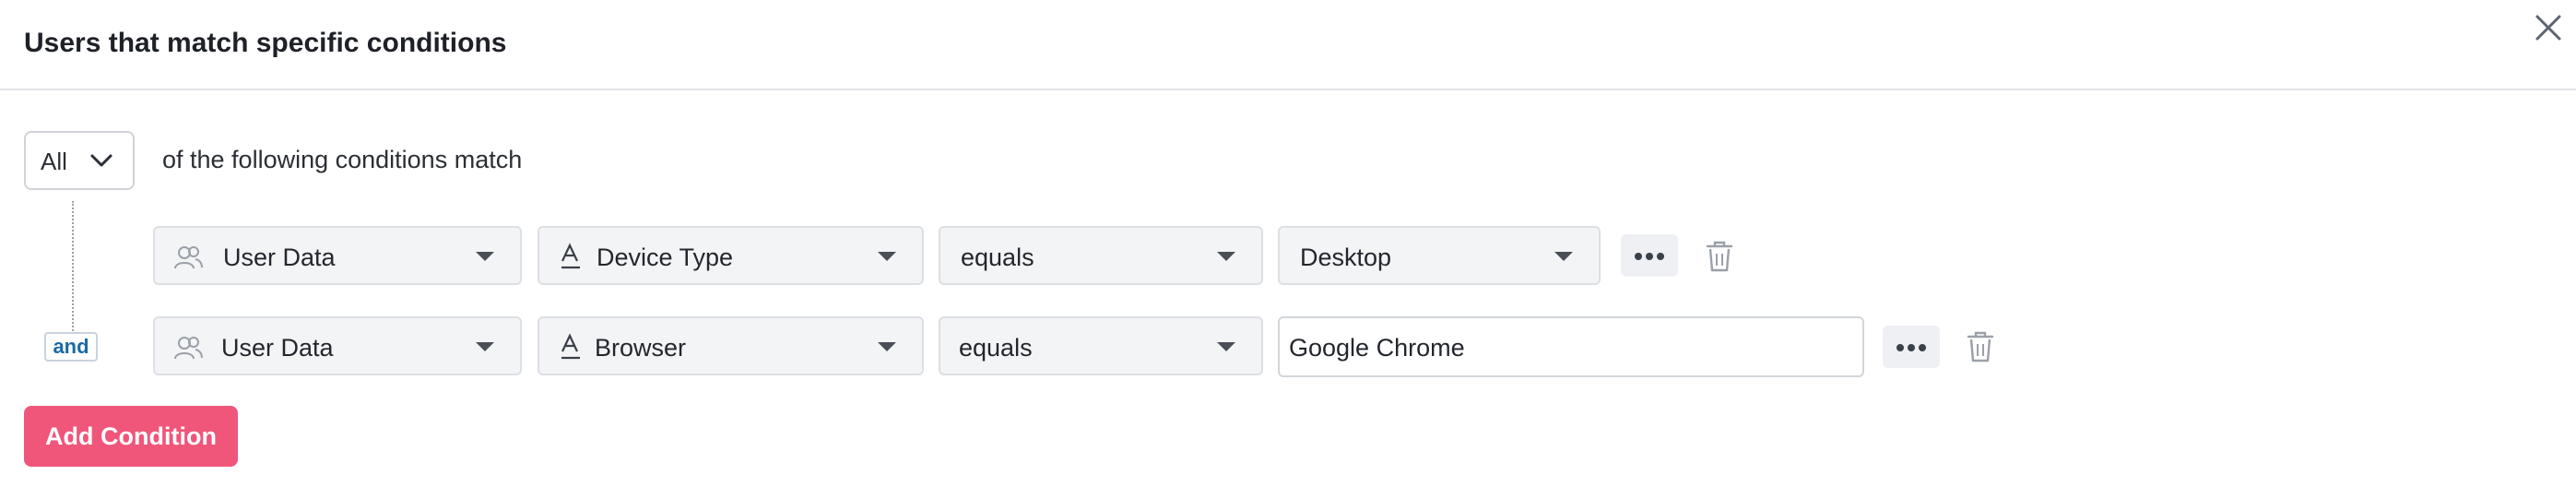 This screenshot has width=2576, height=487. I want to click on and-badge: and, so click(71, 347).